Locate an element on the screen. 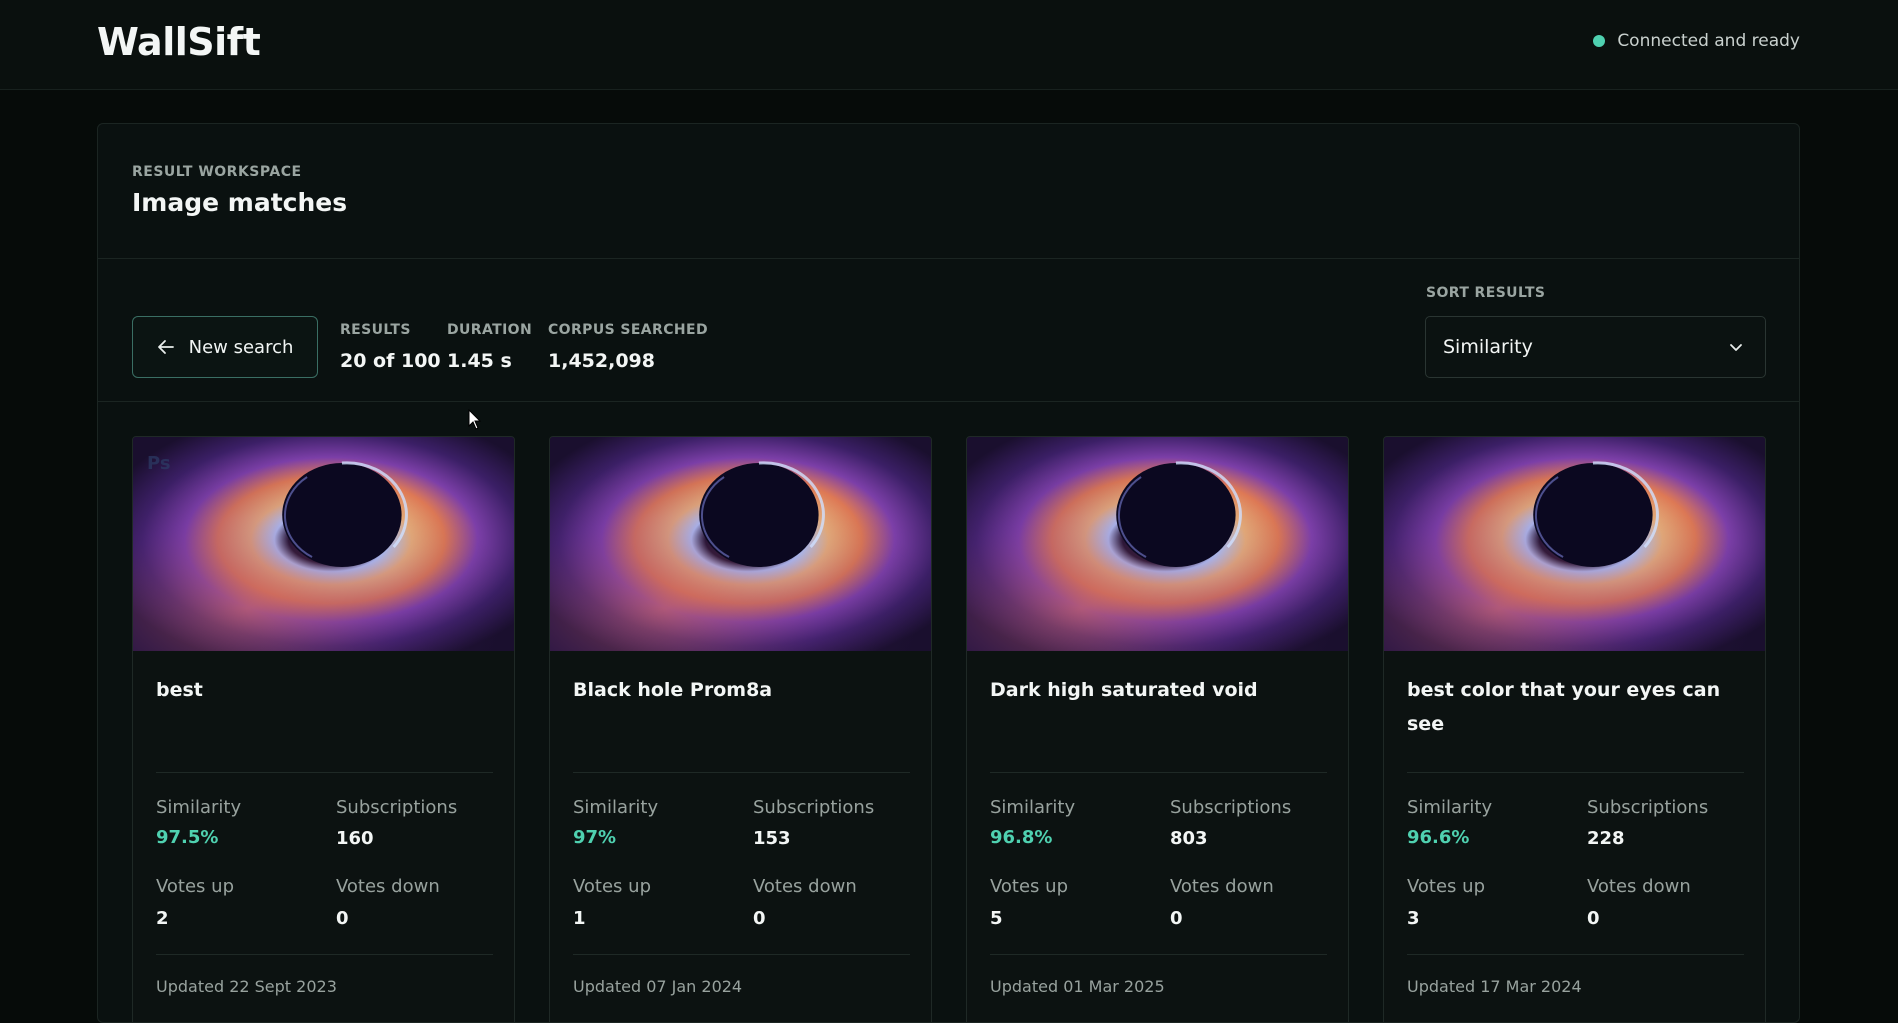 This screenshot has height=1023, width=1898. subscriptions-value: 228 is located at coordinates (1606, 838).